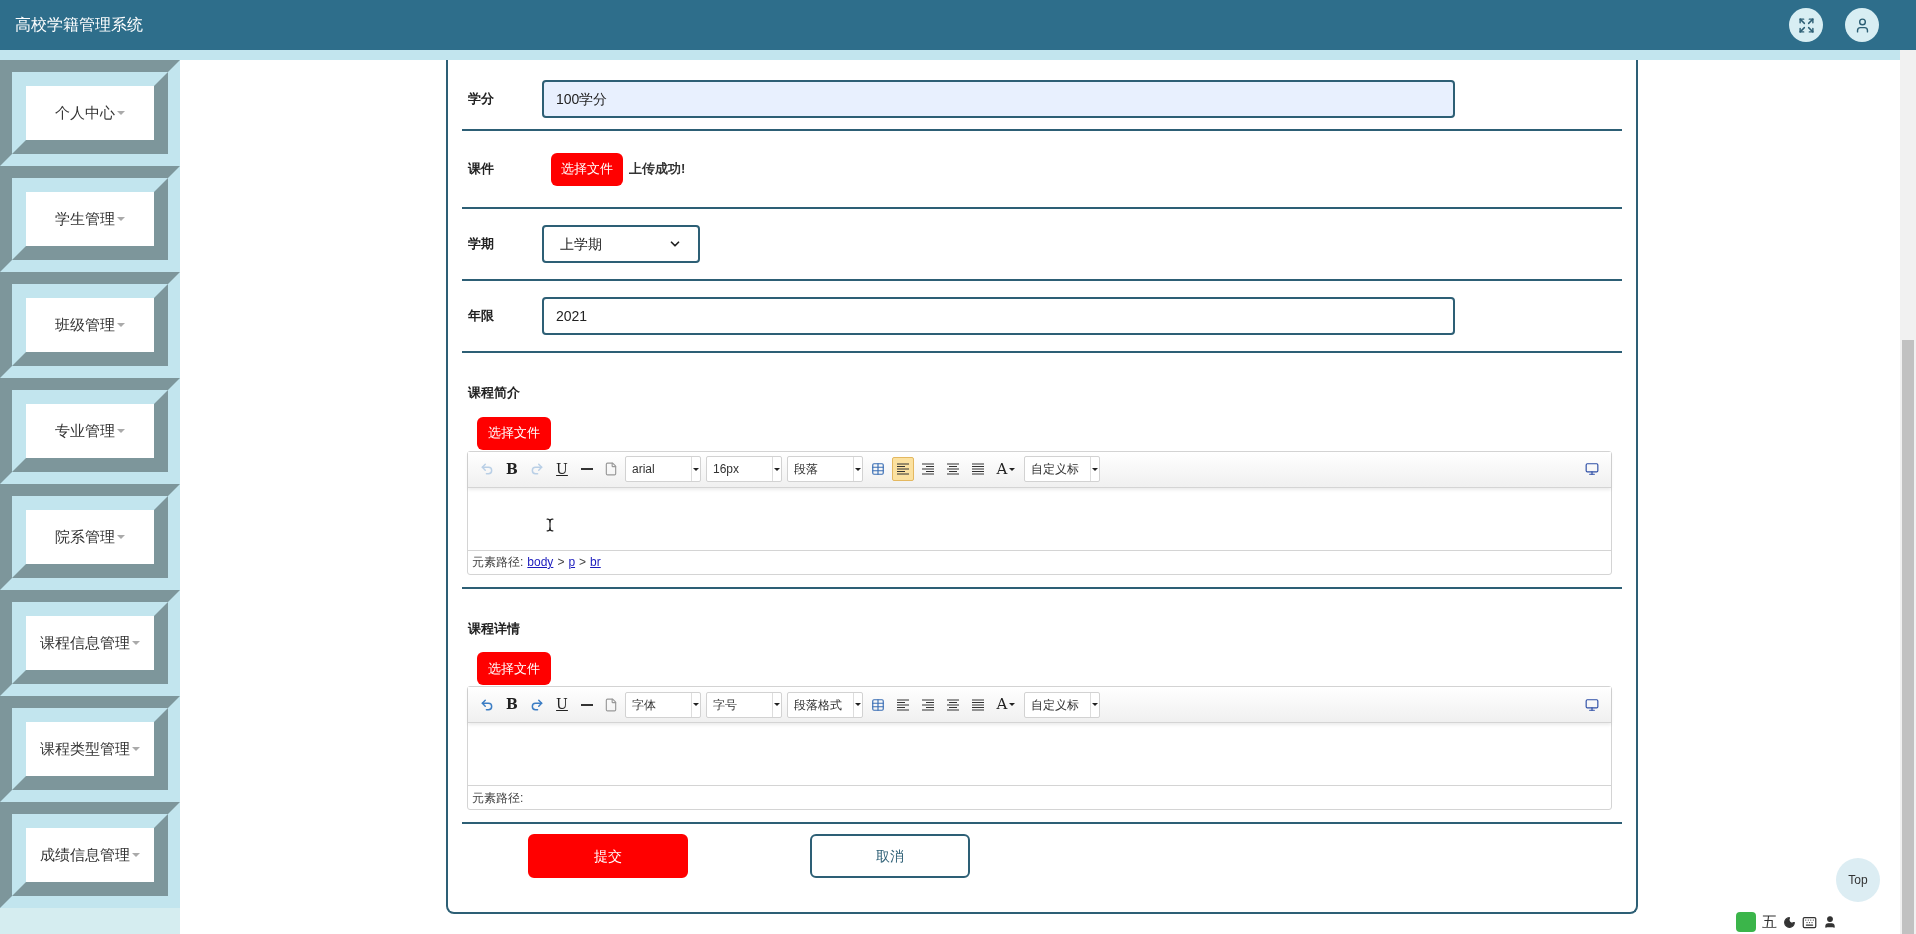 Image resolution: width=1916 pixels, height=934 pixels. What do you see at coordinates (572, 562) in the screenshot?
I see `element-path-link: p` at bounding box center [572, 562].